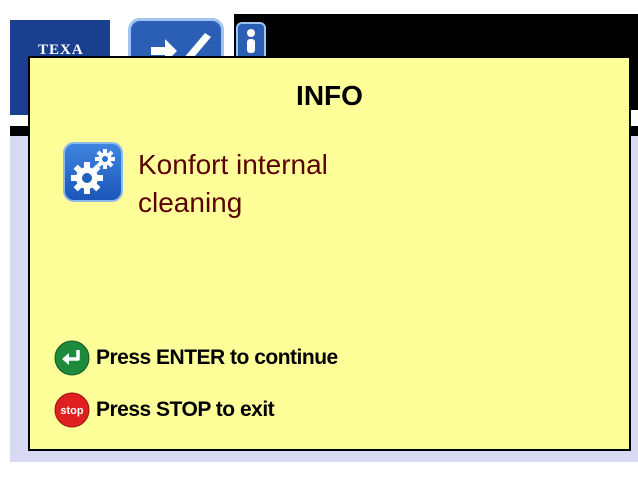  I want to click on dialog-title: INFO, so click(329, 95).